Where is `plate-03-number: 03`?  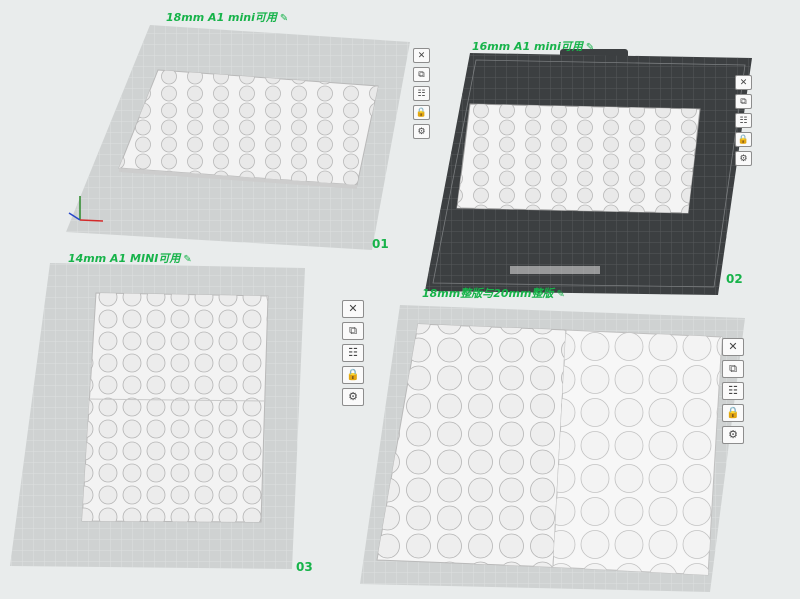 plate-03-number: 03 is located at coordinates (304, 567).